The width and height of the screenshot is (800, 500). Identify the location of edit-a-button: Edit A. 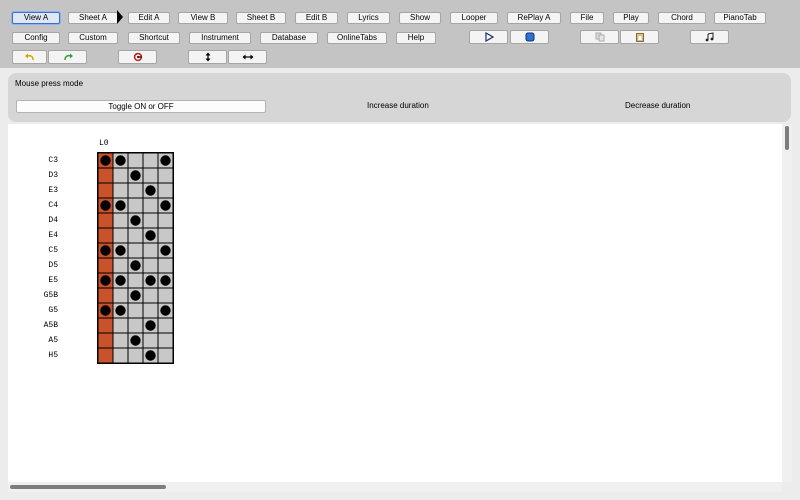
(149, 18).